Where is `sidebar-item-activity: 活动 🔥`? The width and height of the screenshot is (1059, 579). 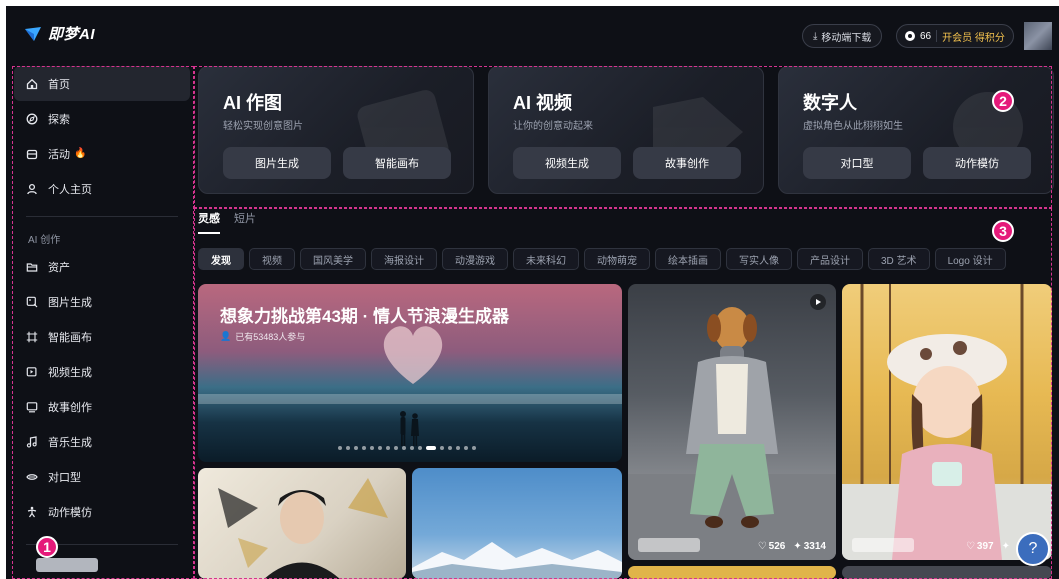 sidebar-item-activity: 活动 🔥 is located at coordinates (102, 153).